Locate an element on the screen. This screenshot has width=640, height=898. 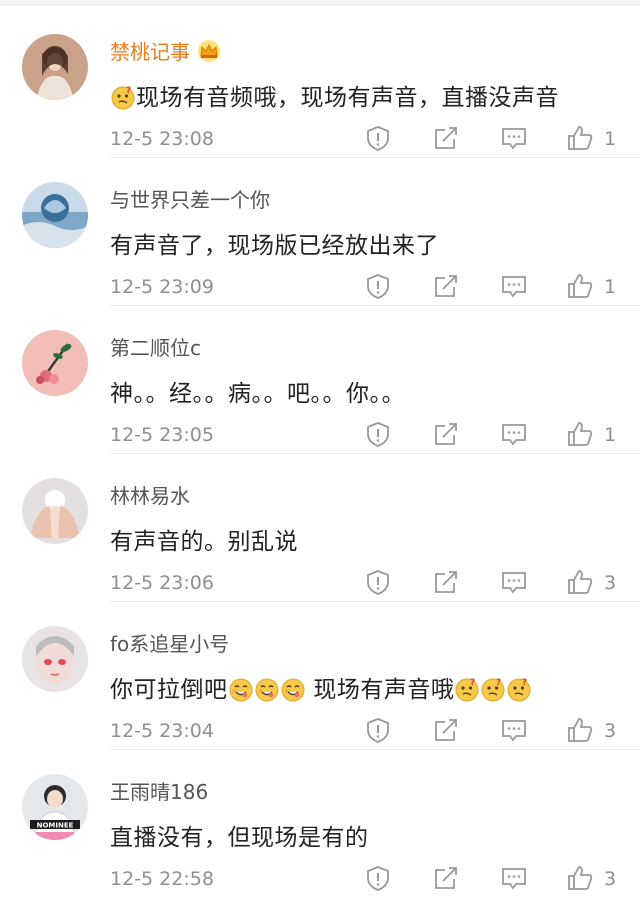
username: fo系追星小号 is located at coordinates (169, 642).